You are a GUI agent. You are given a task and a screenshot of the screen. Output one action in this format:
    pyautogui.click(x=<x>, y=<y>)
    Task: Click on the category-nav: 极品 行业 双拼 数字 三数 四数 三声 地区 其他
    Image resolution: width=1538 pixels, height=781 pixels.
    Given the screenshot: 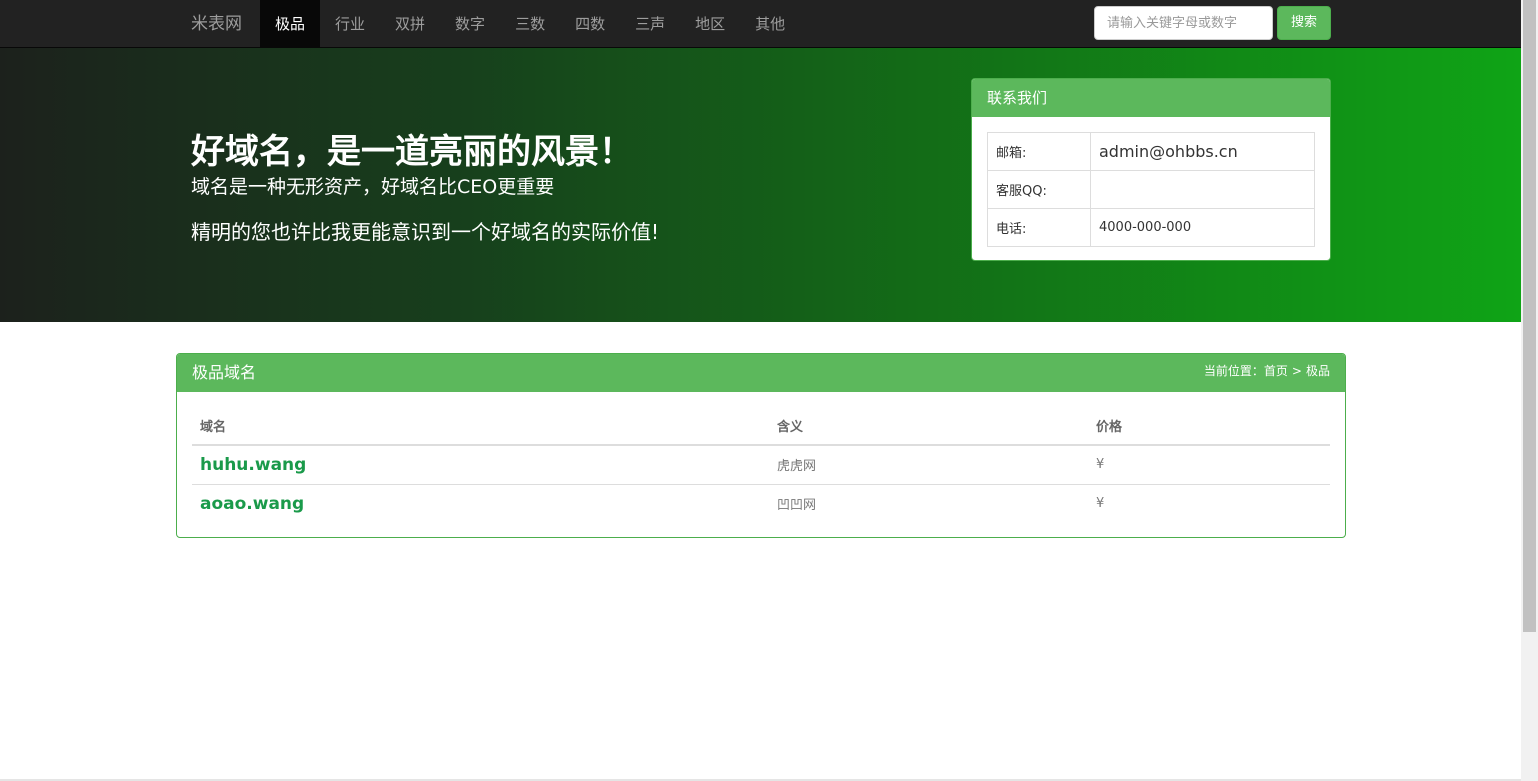 What is the action you would take?
    pyautogui.click(x=530, y=24)
    